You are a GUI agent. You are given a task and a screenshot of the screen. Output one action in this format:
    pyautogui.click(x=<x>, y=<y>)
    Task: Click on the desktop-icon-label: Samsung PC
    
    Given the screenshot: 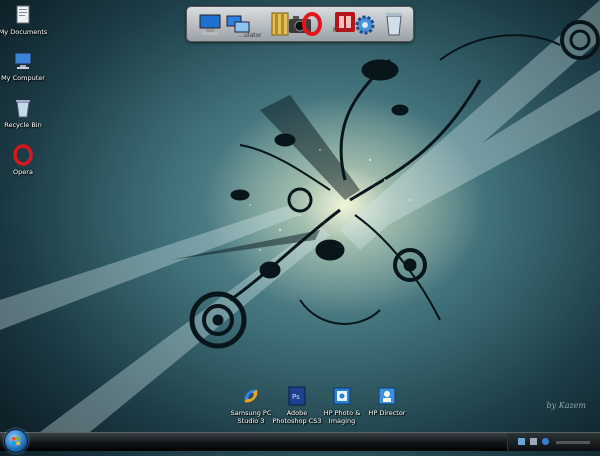 What is the action you would take?
    pyautogui.click(x=251, y=413)
    